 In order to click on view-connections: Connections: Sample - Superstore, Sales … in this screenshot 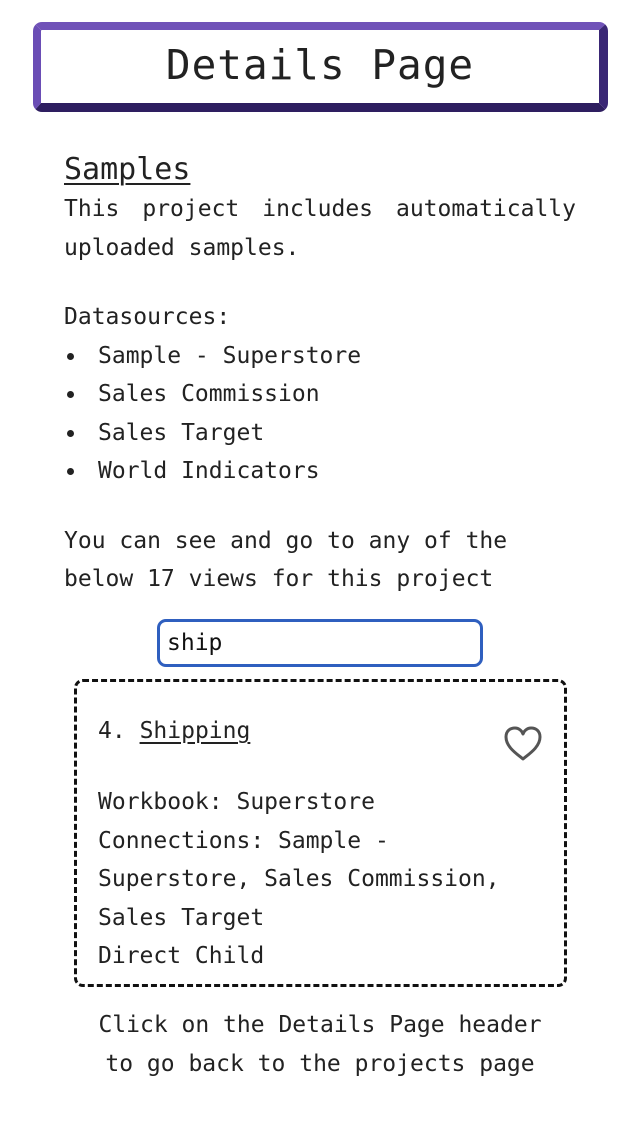, I will do `click(299, 879)`.